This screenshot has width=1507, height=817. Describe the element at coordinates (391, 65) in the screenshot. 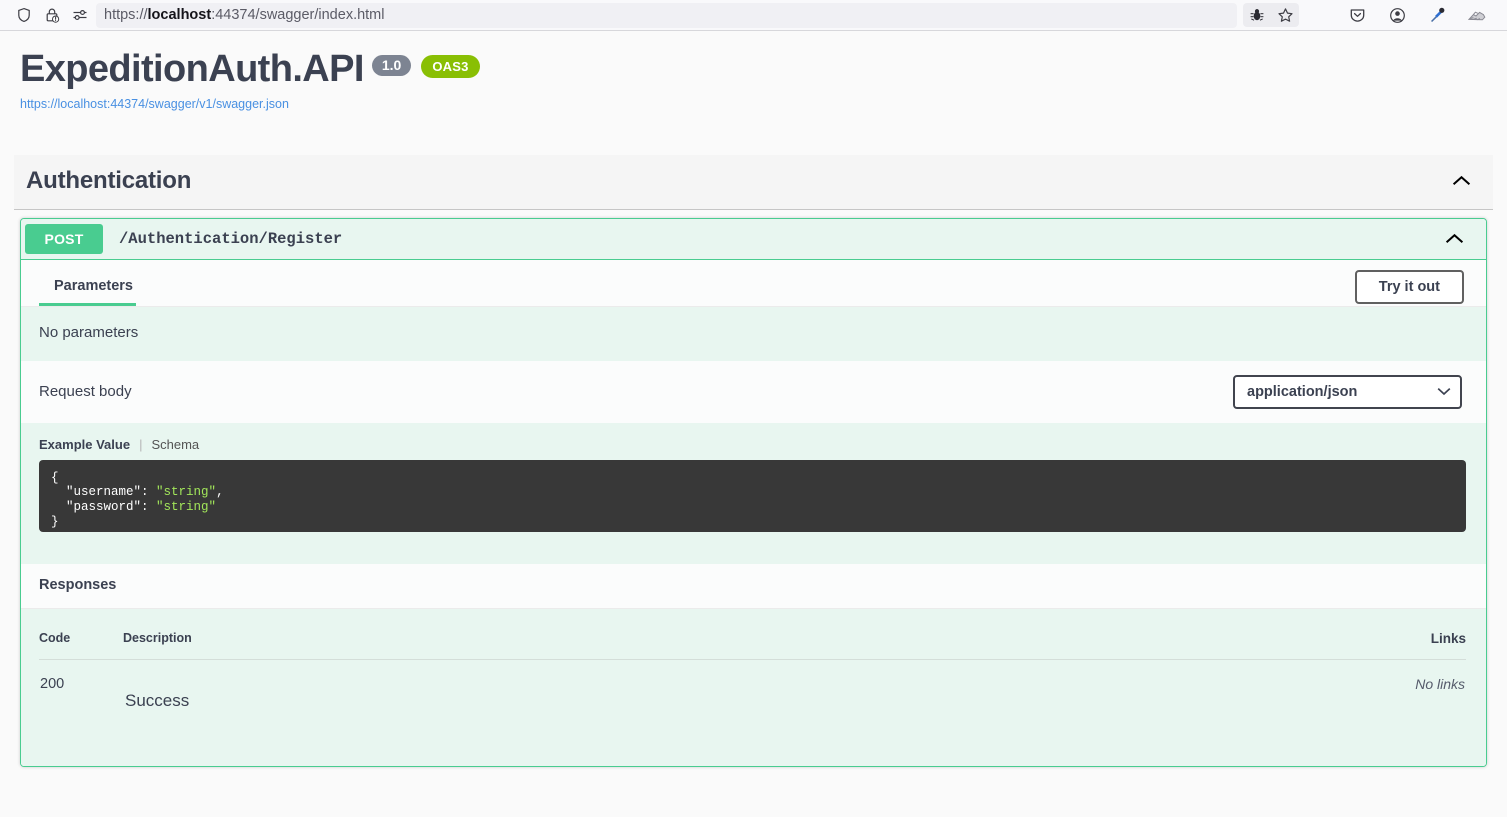

I see `version-badge: 1.0` at that location.